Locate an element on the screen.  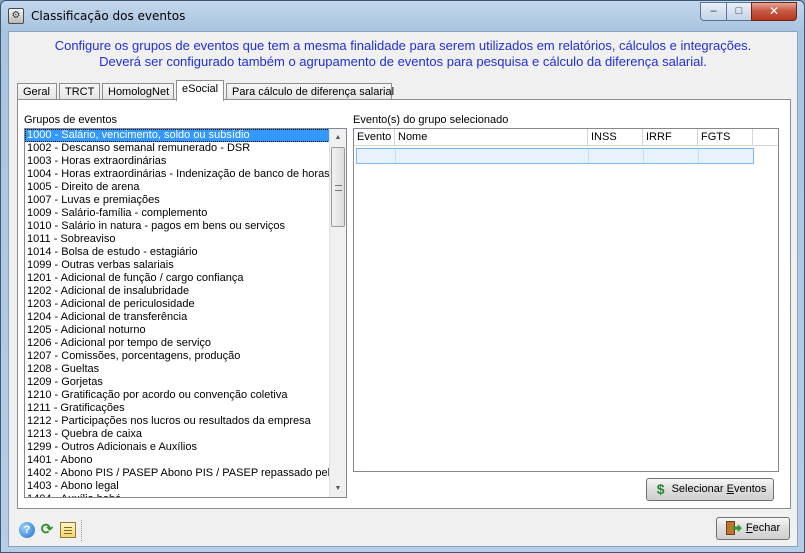
groups-label: Grupos de eventos is located at coordinates (70, 120).